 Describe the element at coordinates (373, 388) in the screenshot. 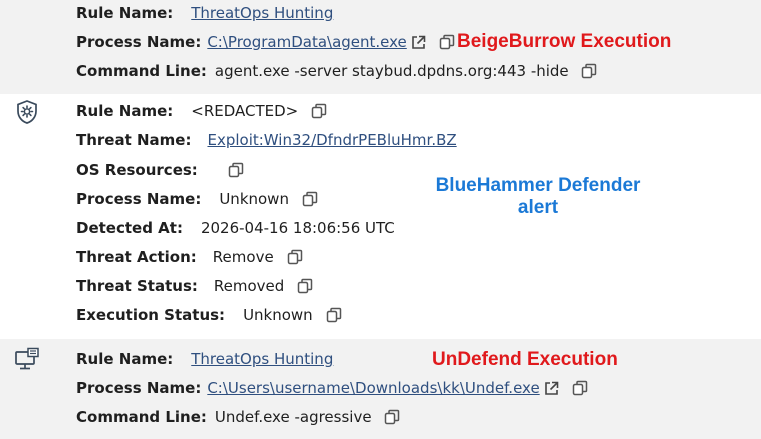

I see `process-path-link: C:\Users\username\Downloads\kk\Undef.exe` at that location.